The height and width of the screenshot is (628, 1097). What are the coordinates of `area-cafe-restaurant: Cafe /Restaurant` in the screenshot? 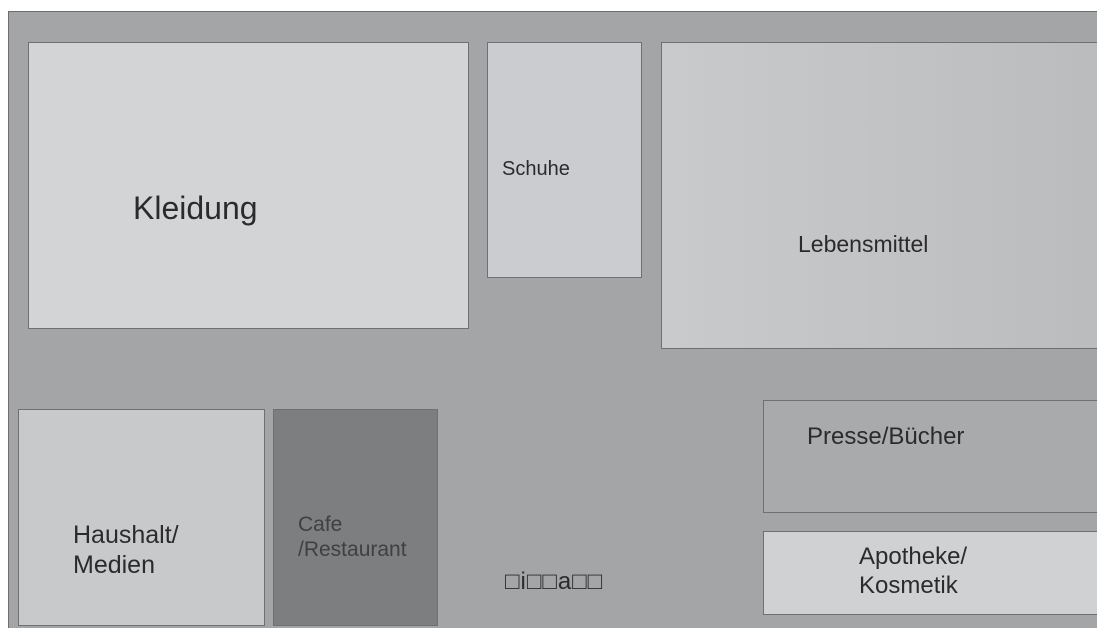 It's located at (355, 517).